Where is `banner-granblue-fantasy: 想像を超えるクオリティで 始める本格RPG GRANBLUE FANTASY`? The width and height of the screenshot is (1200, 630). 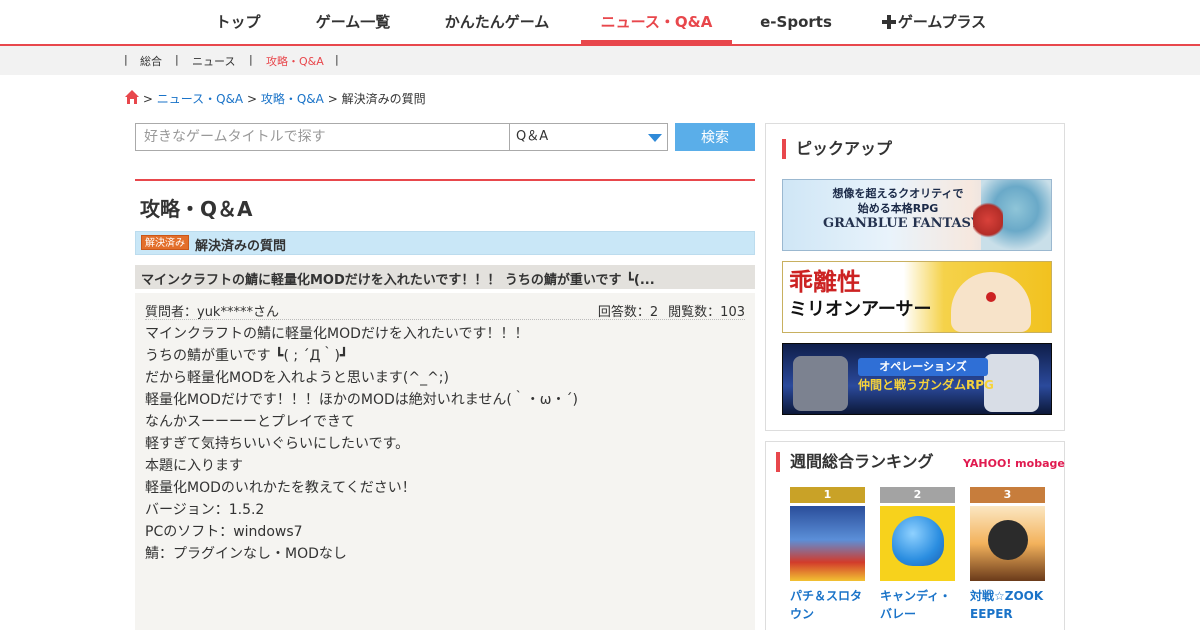
banner-granblue-fantasy: 想像を超えるクオリティで 始める本格RPG GRANBLUE FANTASY is located at coordinates (917, 215).